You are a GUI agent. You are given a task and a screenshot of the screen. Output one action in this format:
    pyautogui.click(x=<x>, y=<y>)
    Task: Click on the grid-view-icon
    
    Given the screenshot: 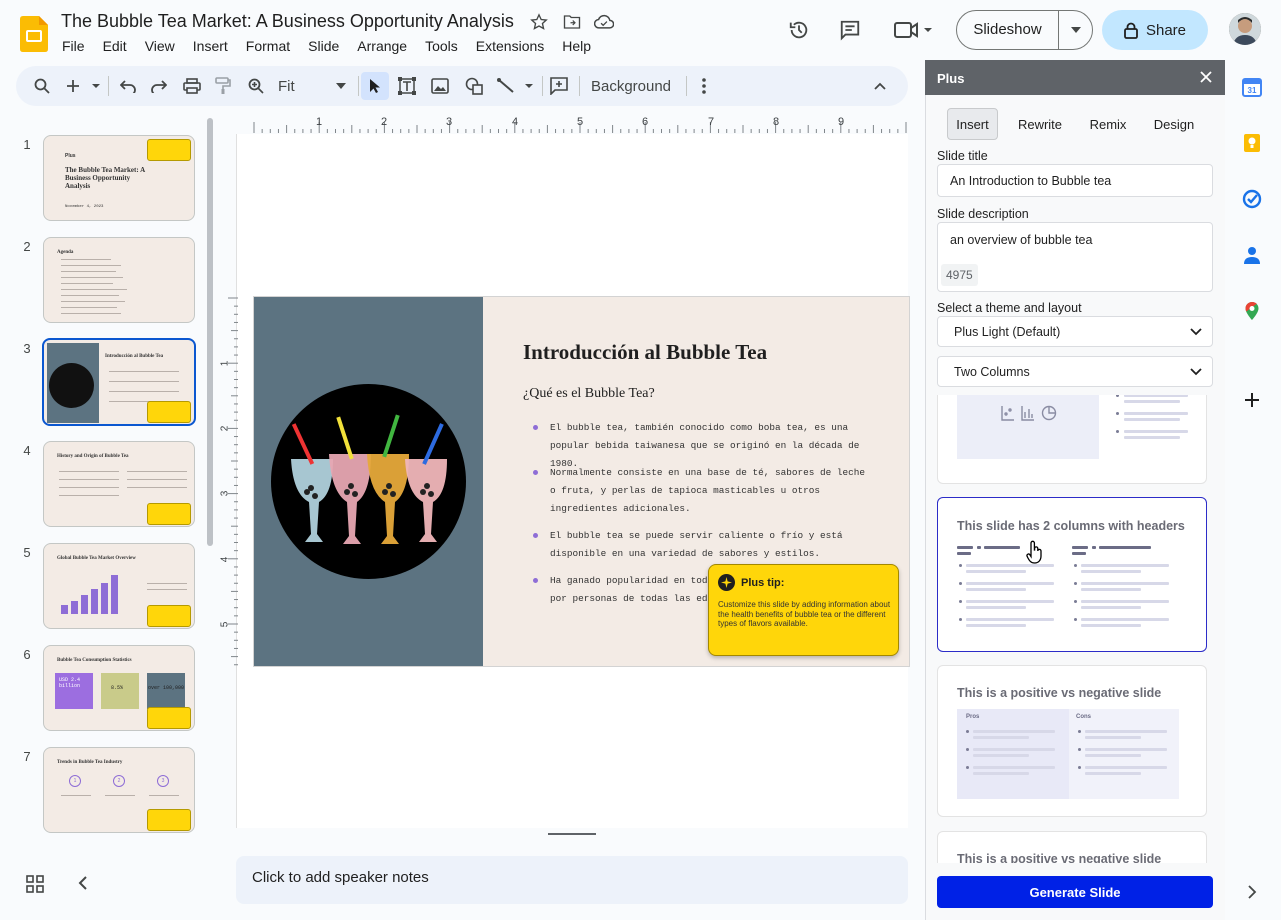 What is the action you would take?
    pyautogui.click(x=35, y=886)
    